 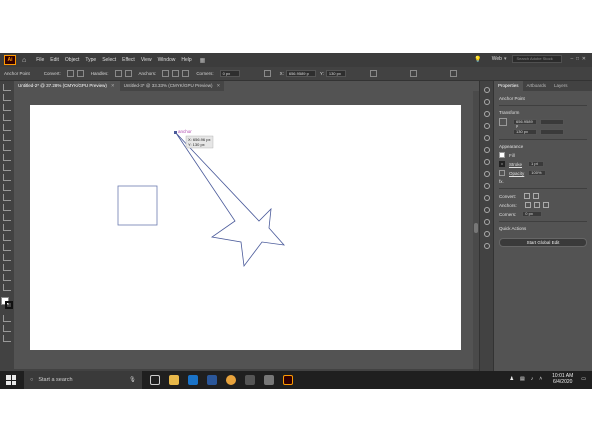 What do you see at coordinates (486, 210) in the screenshot?
I see `artboards-panel-icon` at bounding box center [486, 210].